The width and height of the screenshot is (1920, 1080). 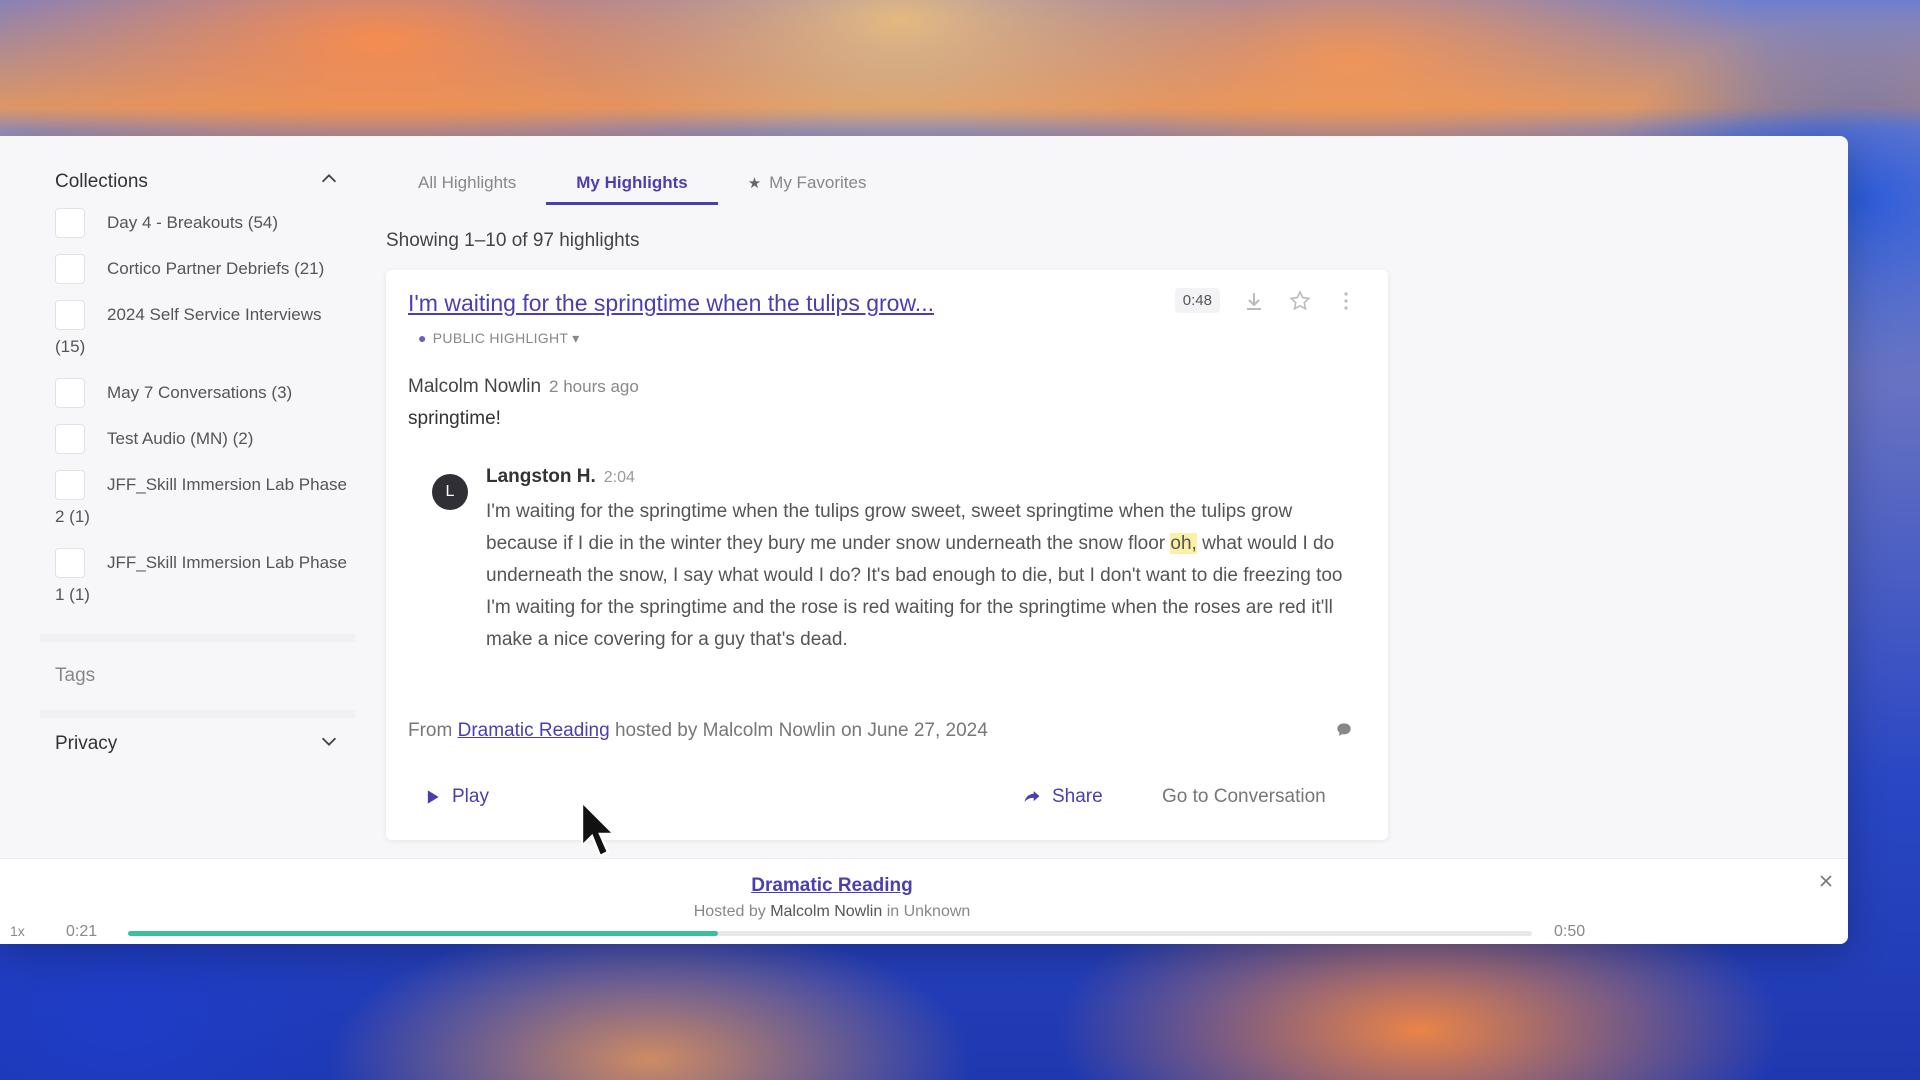 I want to click on speaker-avatar: L, so click(x=450, y=492).